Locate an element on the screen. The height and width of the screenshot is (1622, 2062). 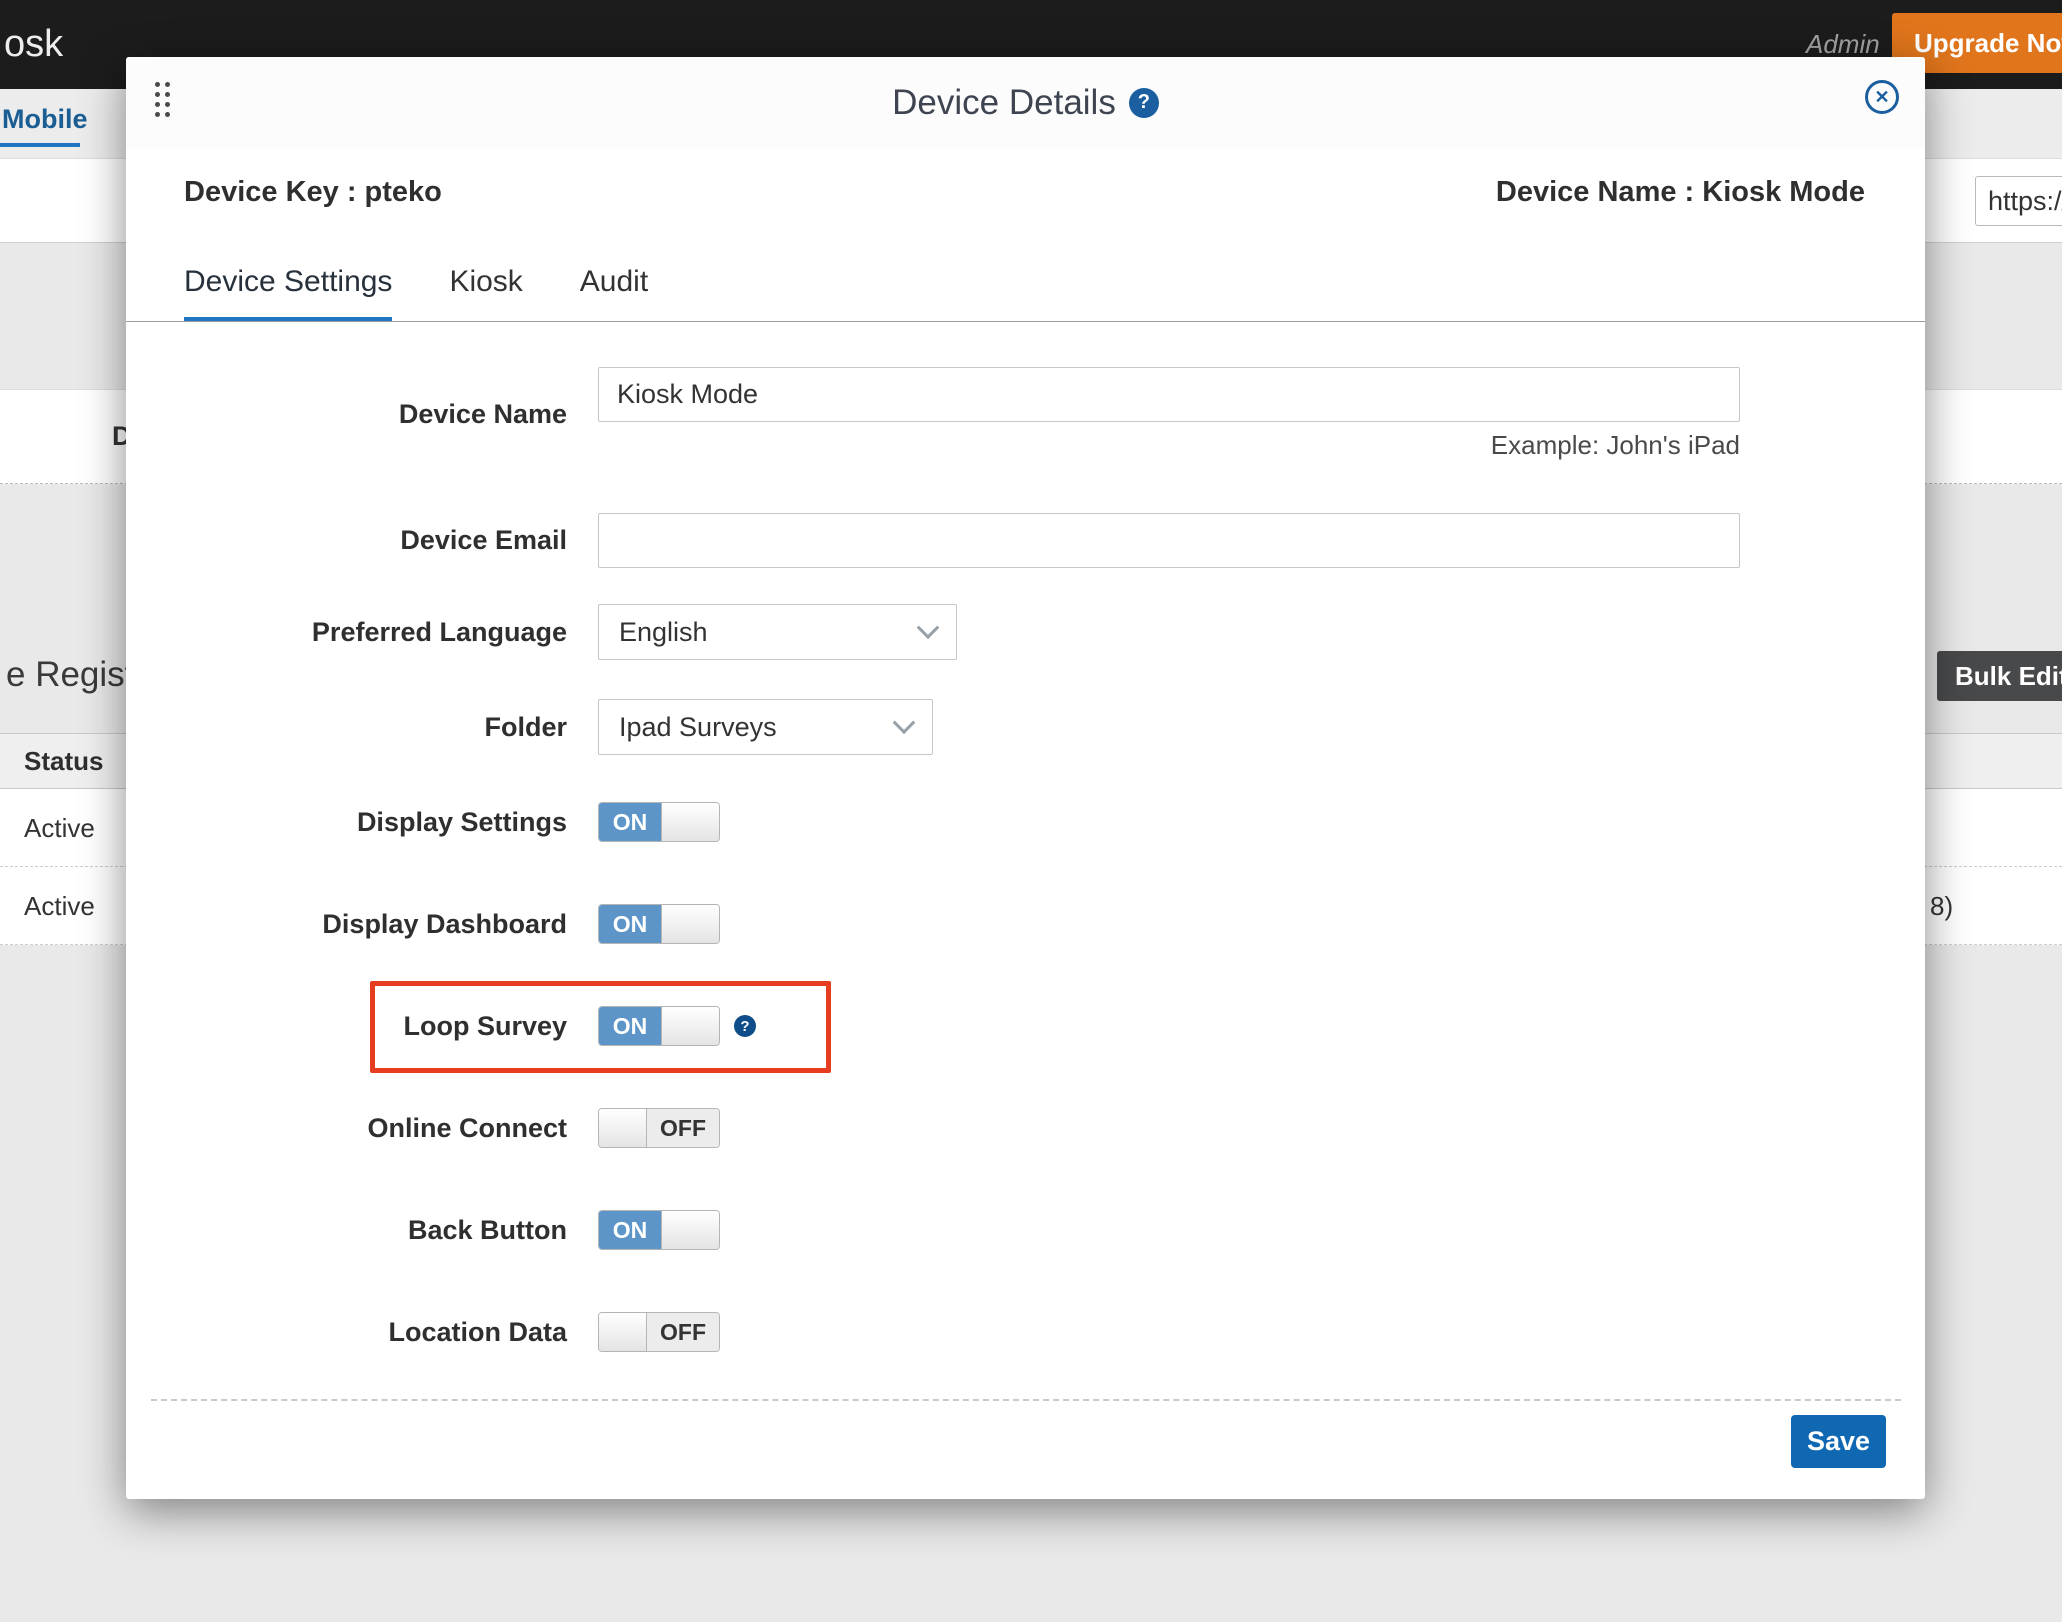
device-key-text: Device Key : pteko is located at coordinates (313, 192).